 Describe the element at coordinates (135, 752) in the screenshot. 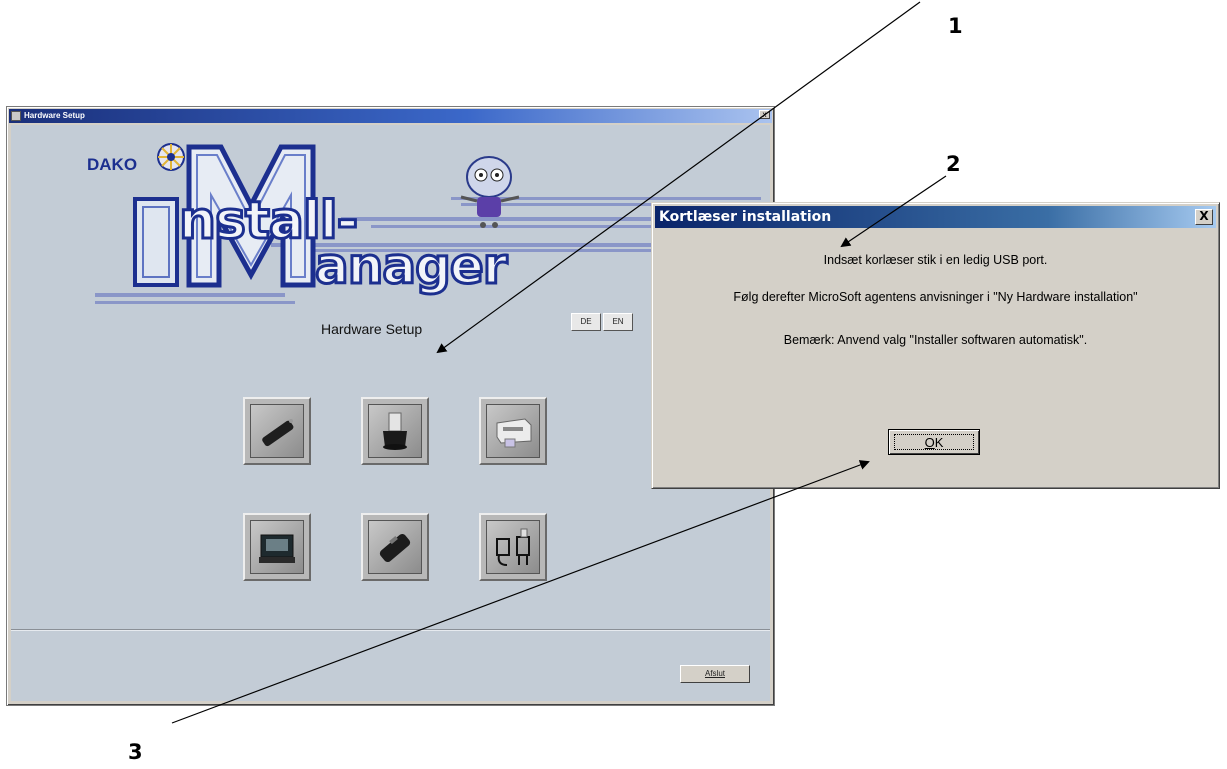

I see `callout-number-3: 3` at that location.